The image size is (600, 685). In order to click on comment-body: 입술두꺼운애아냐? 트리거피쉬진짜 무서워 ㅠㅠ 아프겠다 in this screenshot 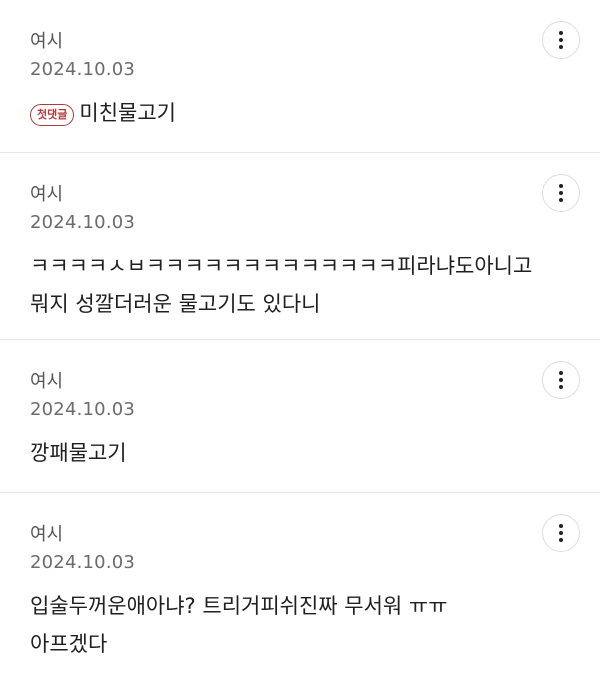, I will do `click(285, 625)`.